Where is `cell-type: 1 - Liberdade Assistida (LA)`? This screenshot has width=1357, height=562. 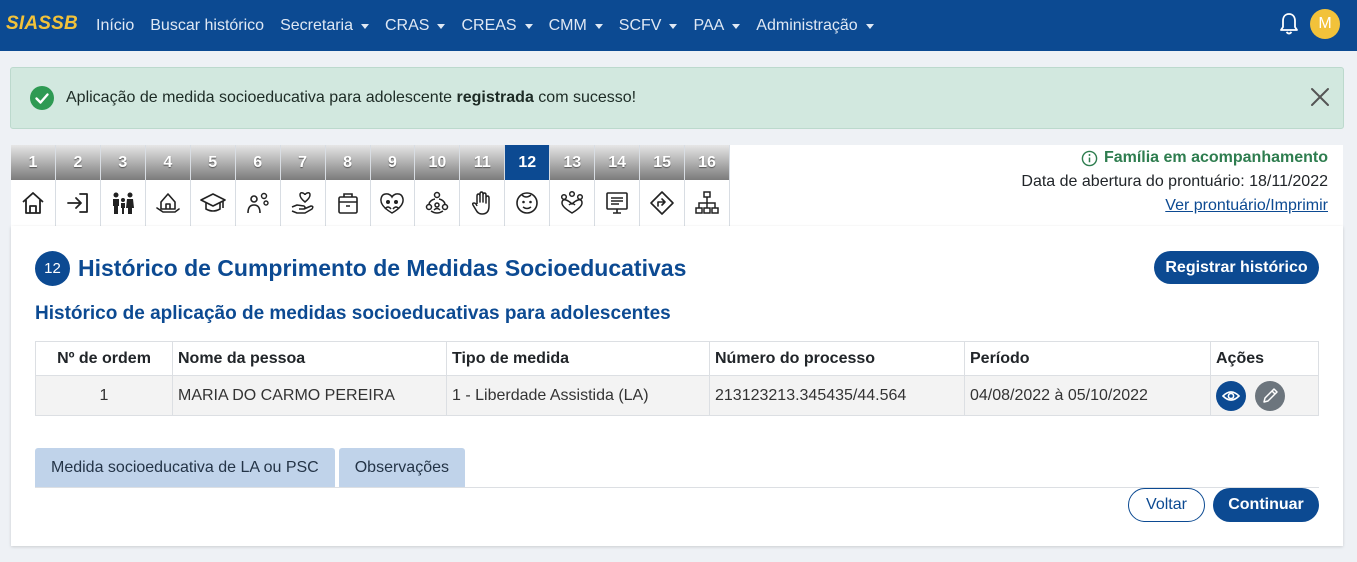
cell-type: 1 - Liberdade Assistida (LA) is located at coordinates (578, 395).